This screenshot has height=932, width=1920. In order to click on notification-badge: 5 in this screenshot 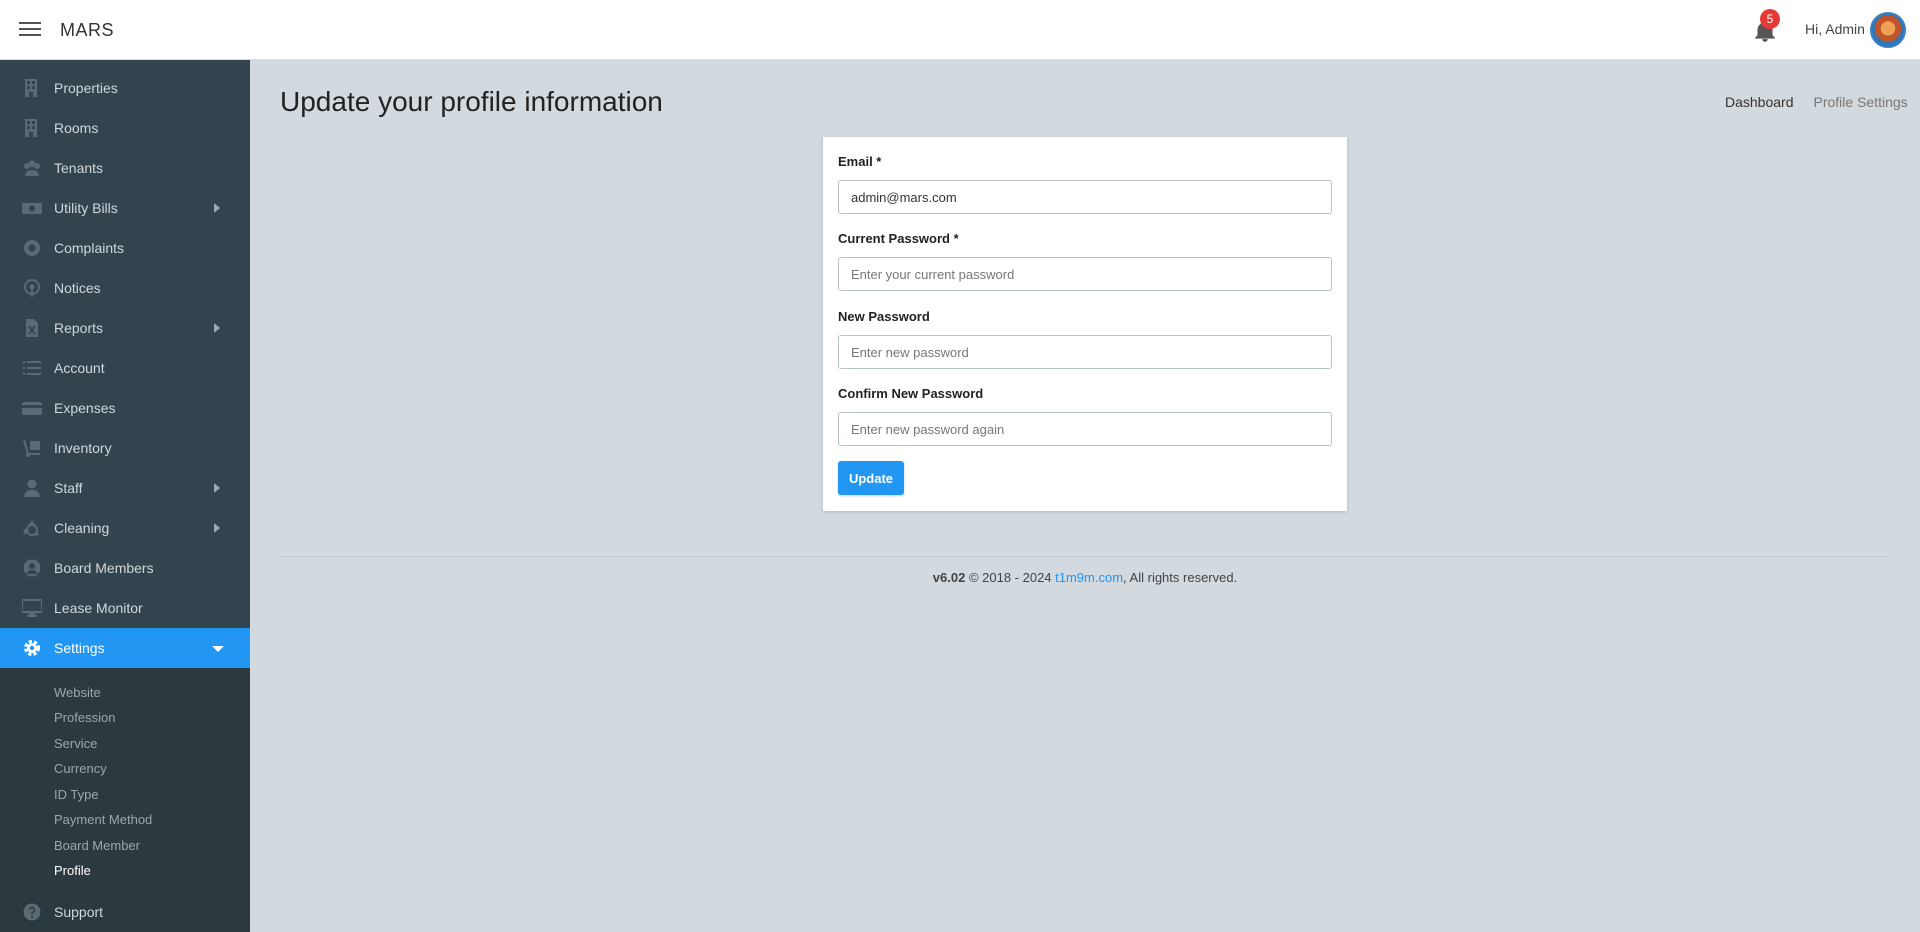, I will do `click(1770, 19)`.